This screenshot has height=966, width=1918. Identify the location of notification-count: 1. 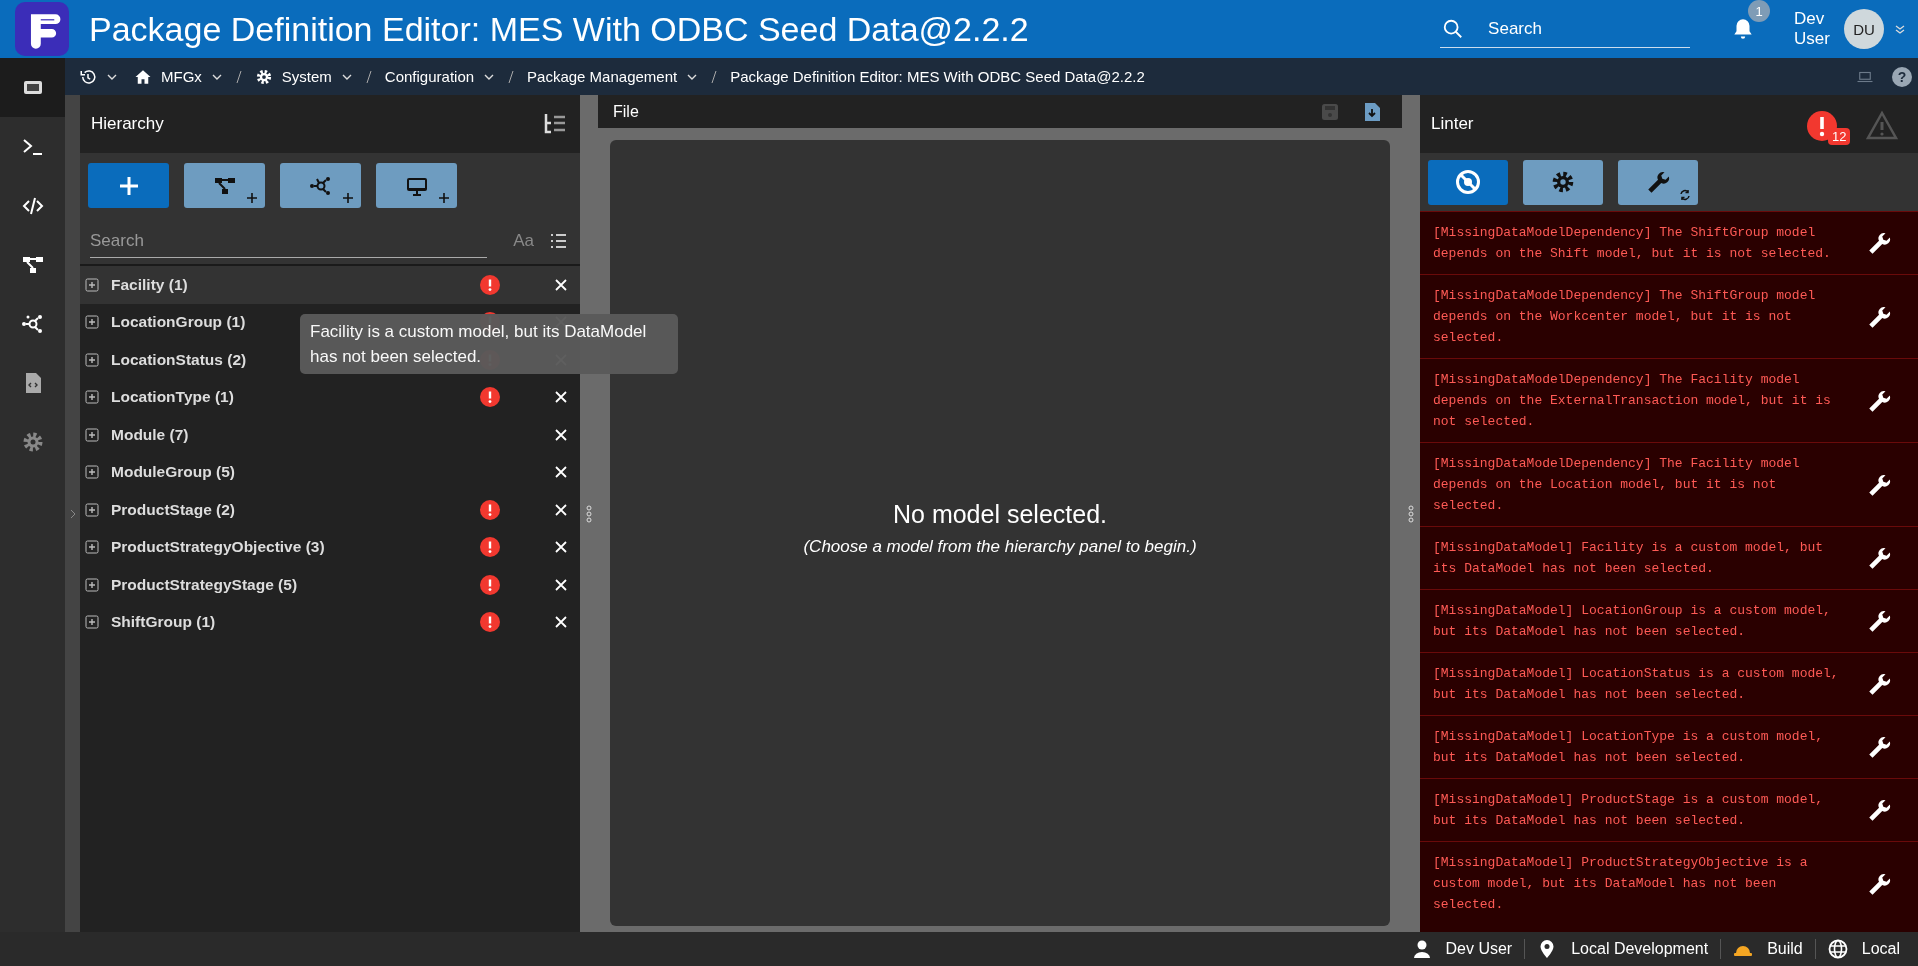
(1759, 11).